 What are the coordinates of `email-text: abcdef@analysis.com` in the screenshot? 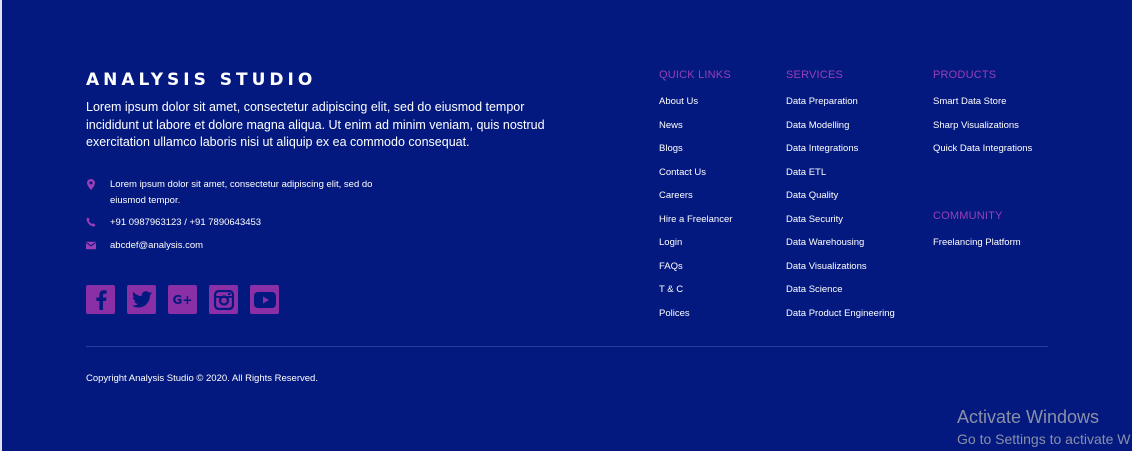 It's located at (156, 246).